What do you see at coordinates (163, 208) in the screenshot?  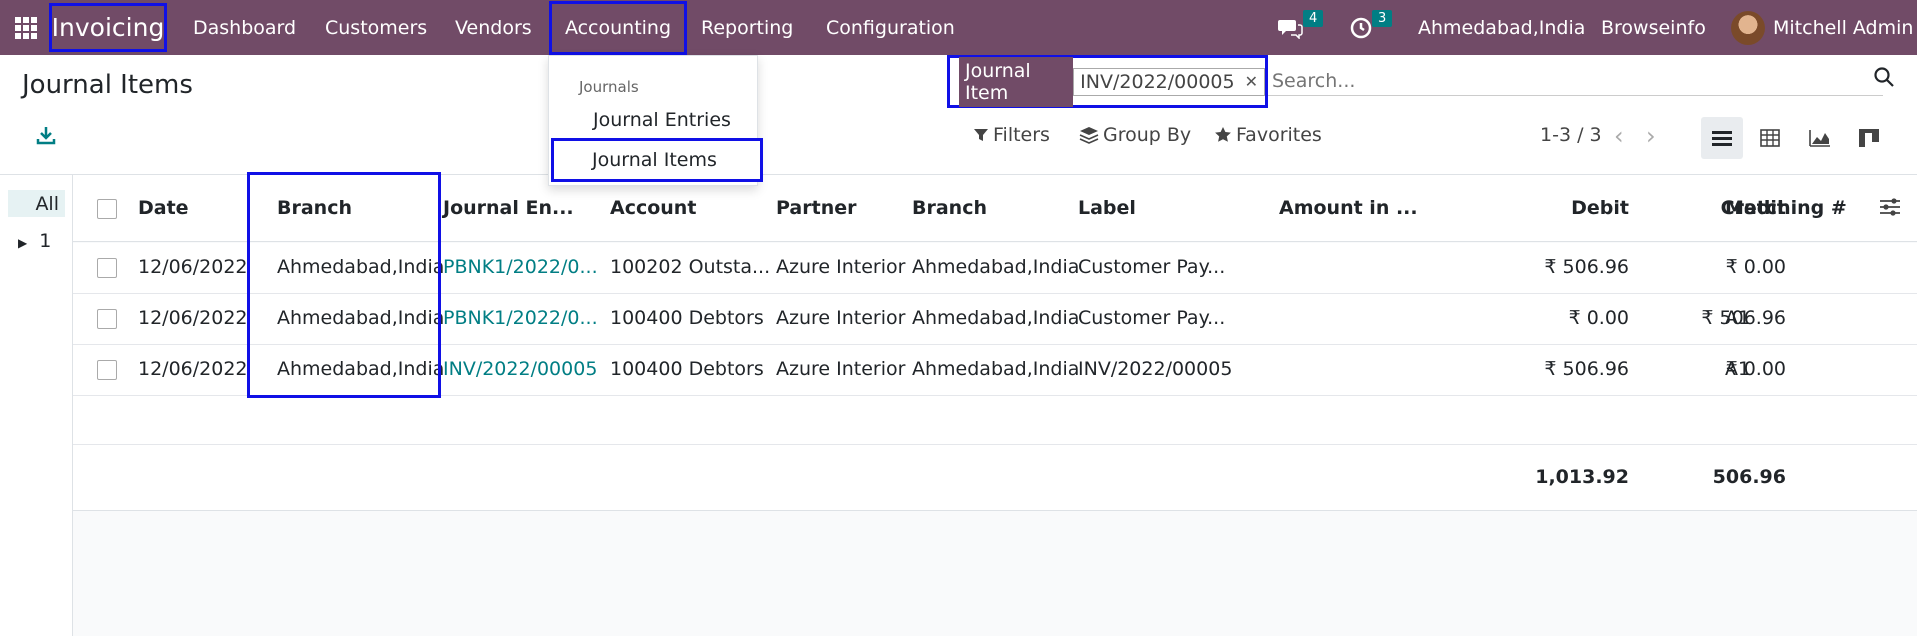 I see `column-date: Date` at bounding box center [163, 208].